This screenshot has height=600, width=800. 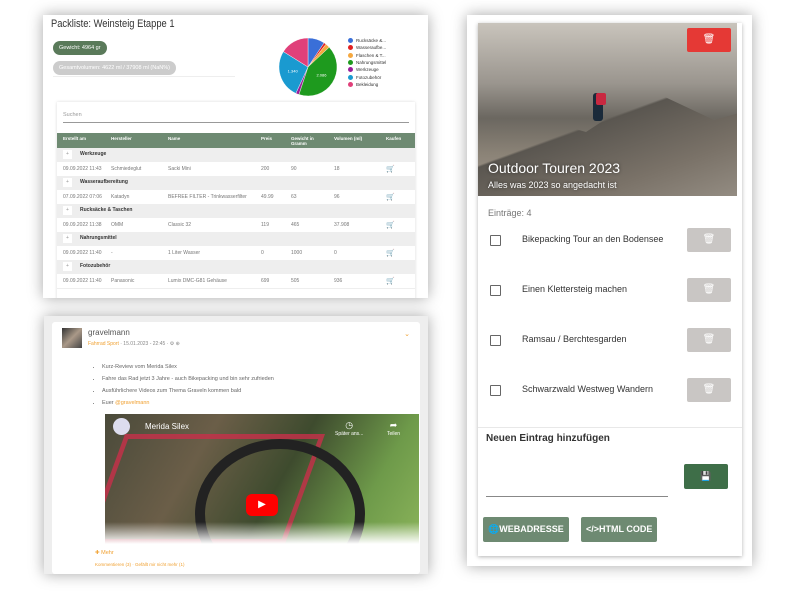 What do you see at coordinates (133, 281) in the screenshot?
I see `table-cell: Panasonic` at bounding box center [133, 281].